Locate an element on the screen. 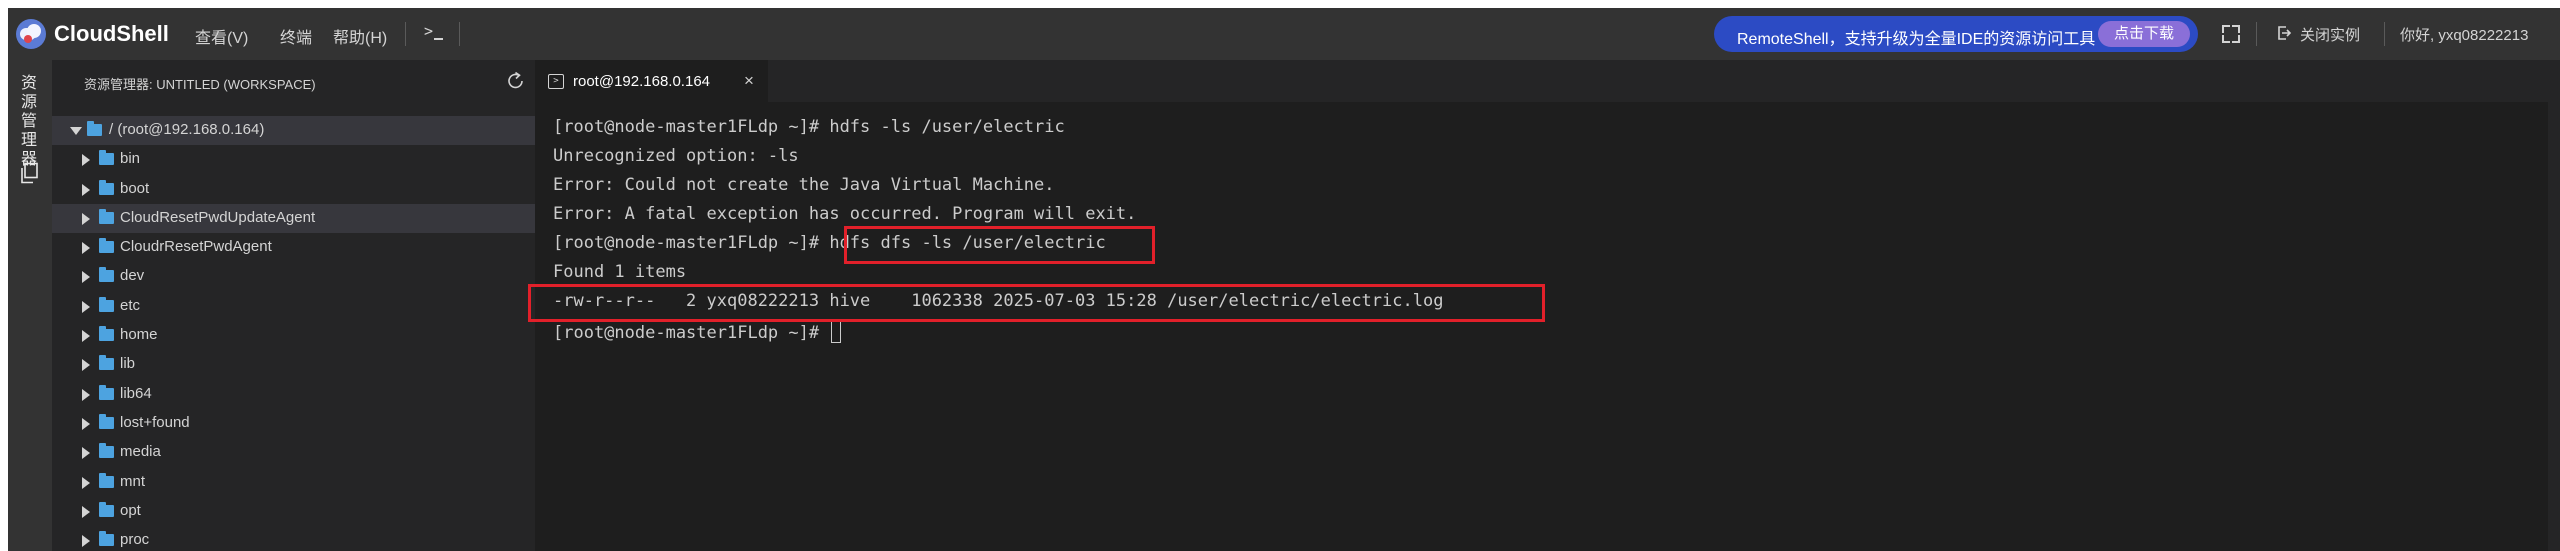 Image resolution: width=2560 pixels, height=551 pixels. banner-text: RemoteShell，支持升级为全量IDE的资源访问工具 is located at coordinates (1916, 39).